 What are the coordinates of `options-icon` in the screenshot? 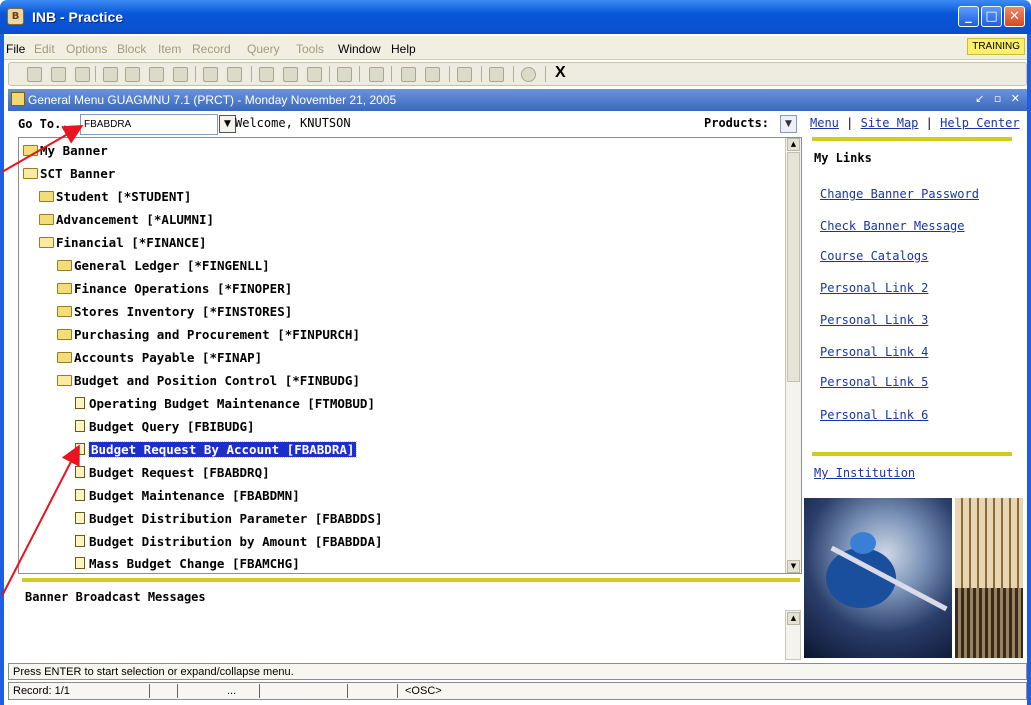 It's located at (408, 74).